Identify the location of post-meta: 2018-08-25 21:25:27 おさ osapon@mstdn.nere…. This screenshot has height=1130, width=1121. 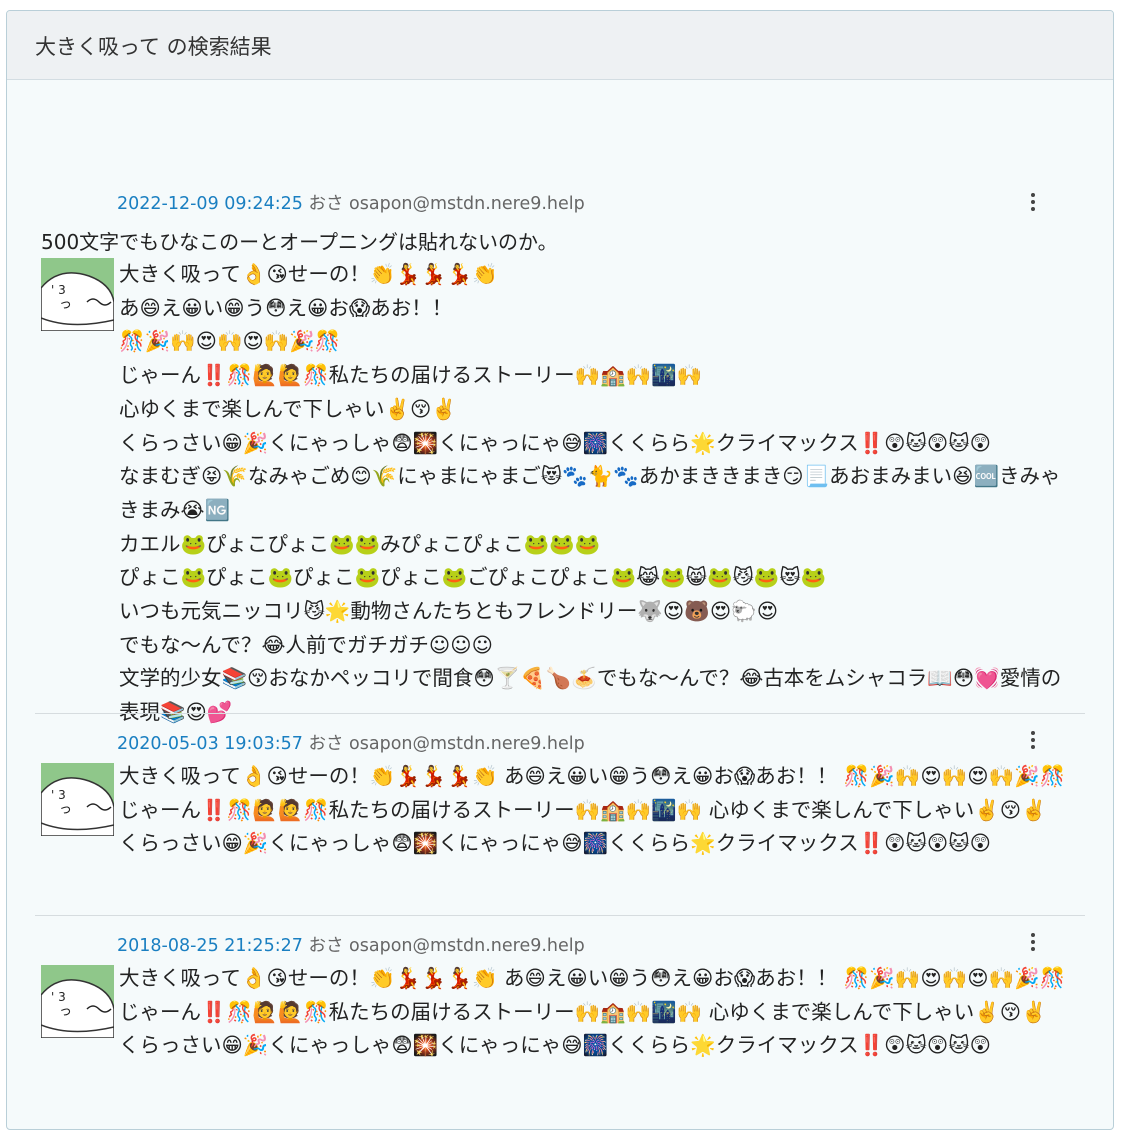
(351, 944).